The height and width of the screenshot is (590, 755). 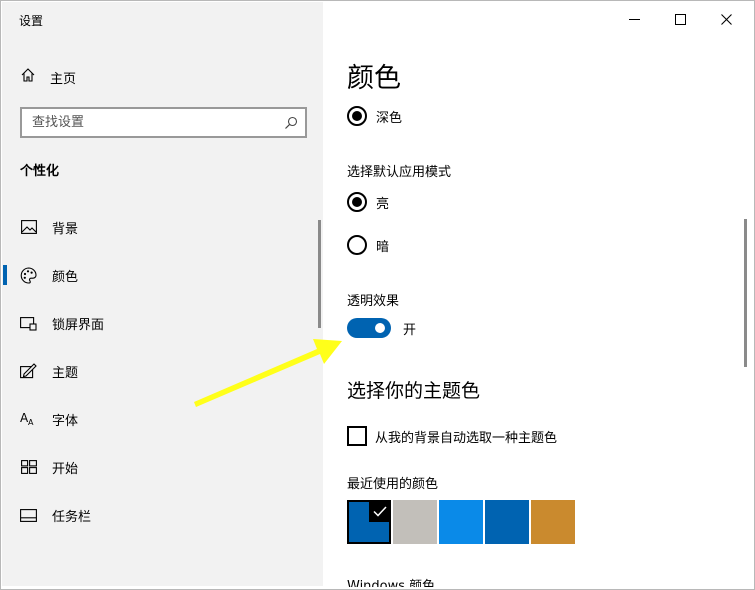 I want to click on sidebar-item-start: 开始, so click(x=160, y=467).